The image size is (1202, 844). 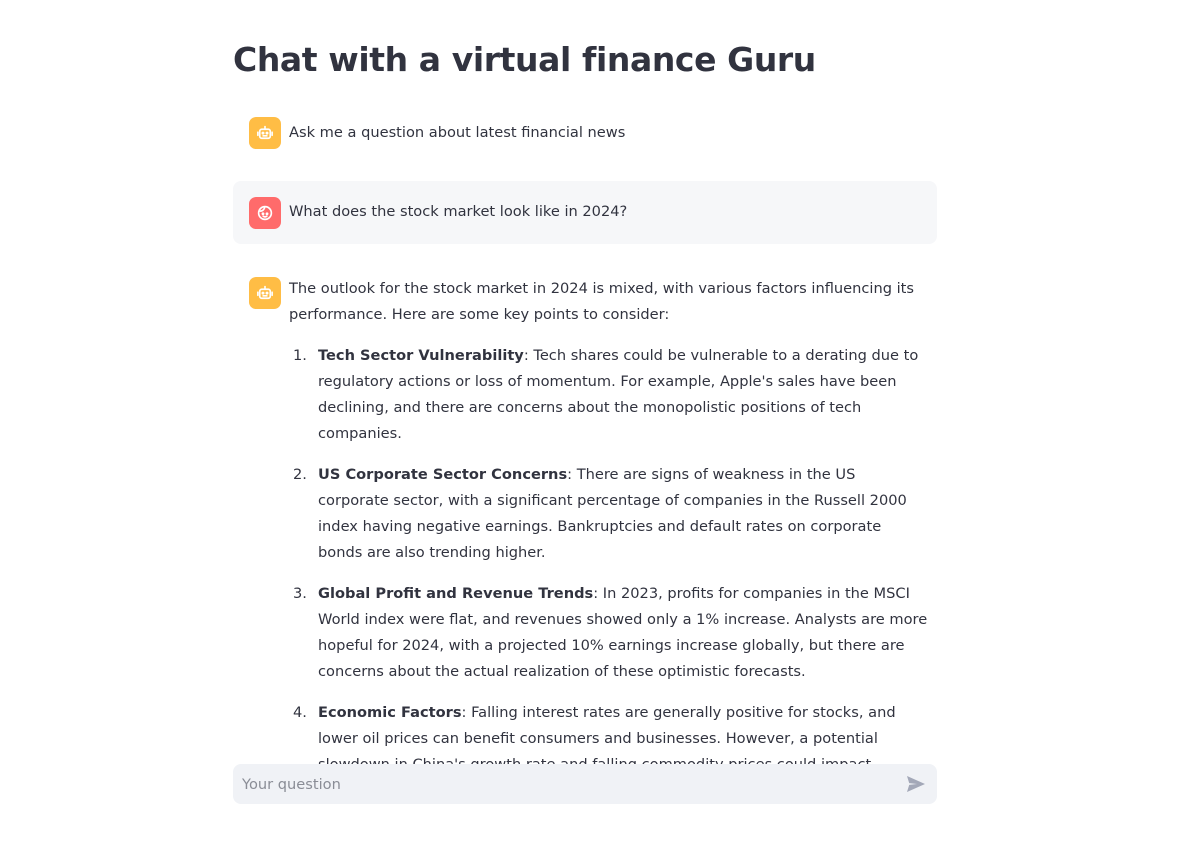 What do you see at coordinates (456, 593) in the screenshot?
I see `list-item-heading: Global Profit and Revenue Trends` at bounding box center [456, 593].